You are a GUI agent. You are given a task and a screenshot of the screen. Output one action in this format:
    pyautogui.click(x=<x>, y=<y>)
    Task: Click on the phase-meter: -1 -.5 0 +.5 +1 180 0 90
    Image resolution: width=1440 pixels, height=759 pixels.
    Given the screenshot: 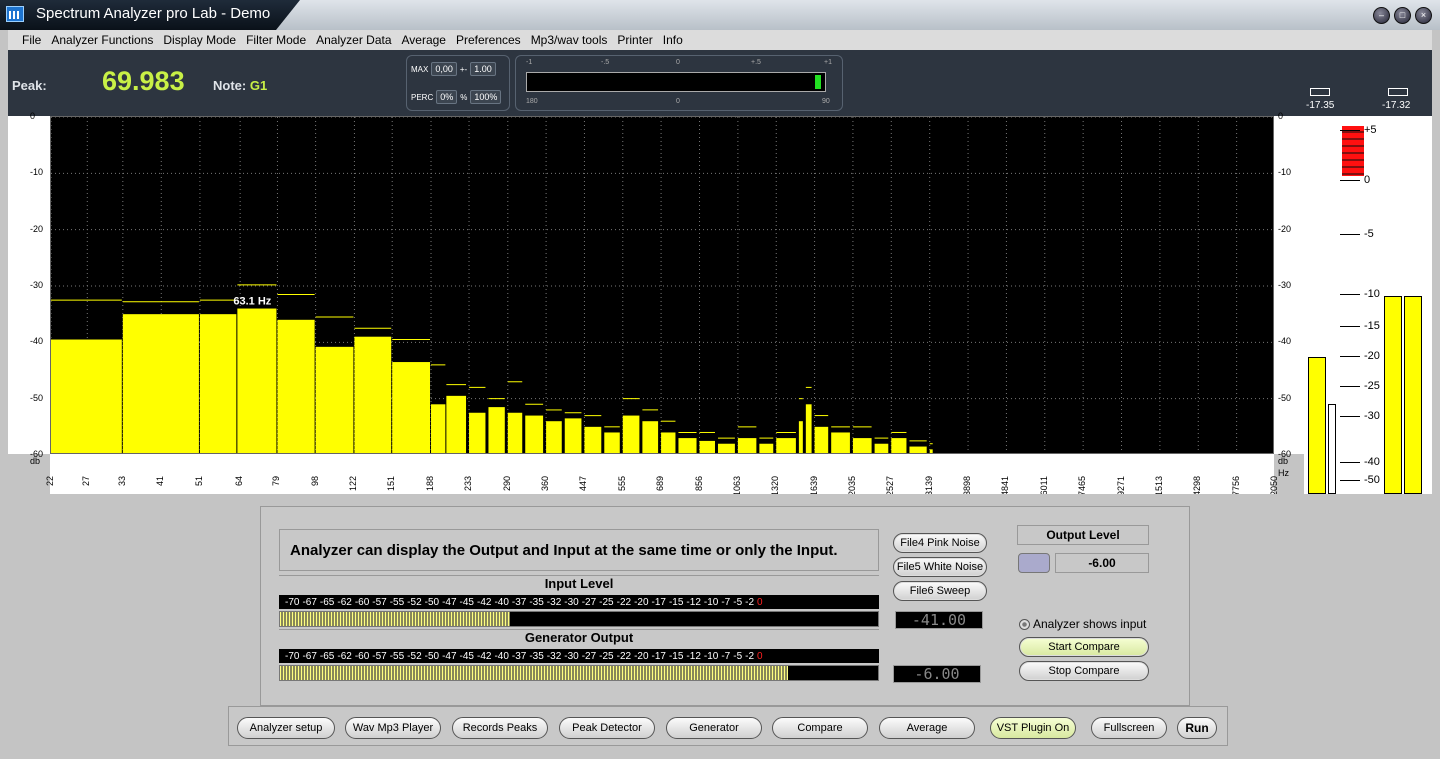 What is the action you would take?
    pyautogui.click(x=679, y=83)
    